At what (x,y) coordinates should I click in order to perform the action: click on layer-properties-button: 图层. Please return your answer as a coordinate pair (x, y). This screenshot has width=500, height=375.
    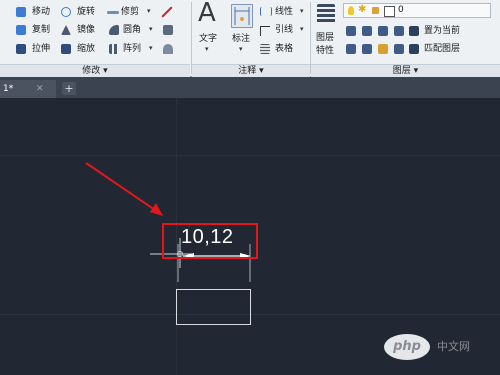
    Looking at the image, I should click on (325, 38).